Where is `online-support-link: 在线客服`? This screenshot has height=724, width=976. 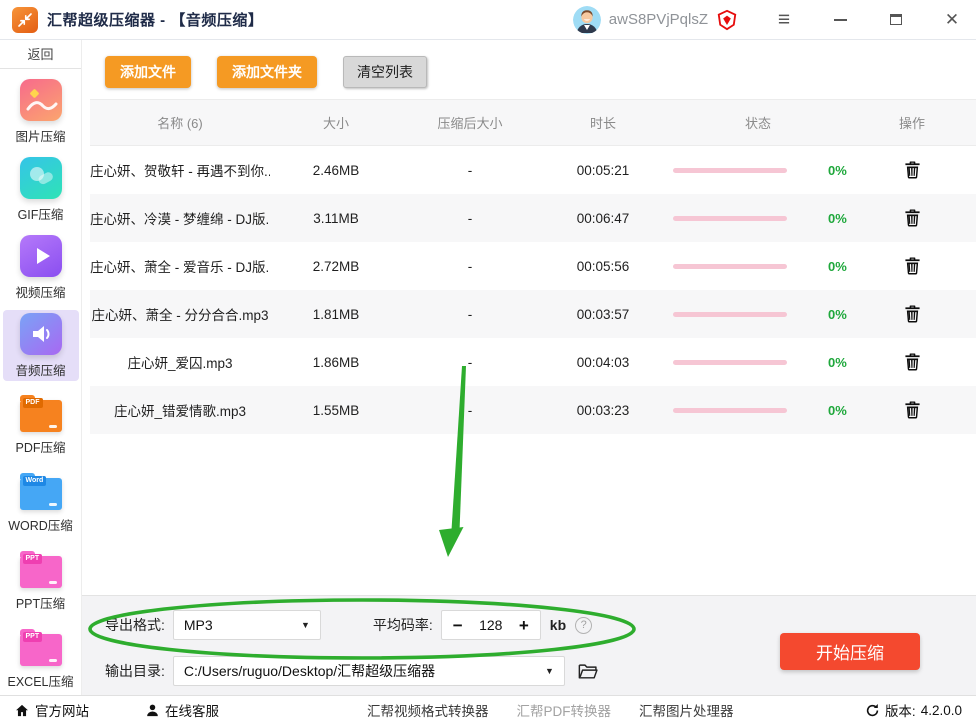 online-support-link: 在线客服 is located at coordinates (182, 710).